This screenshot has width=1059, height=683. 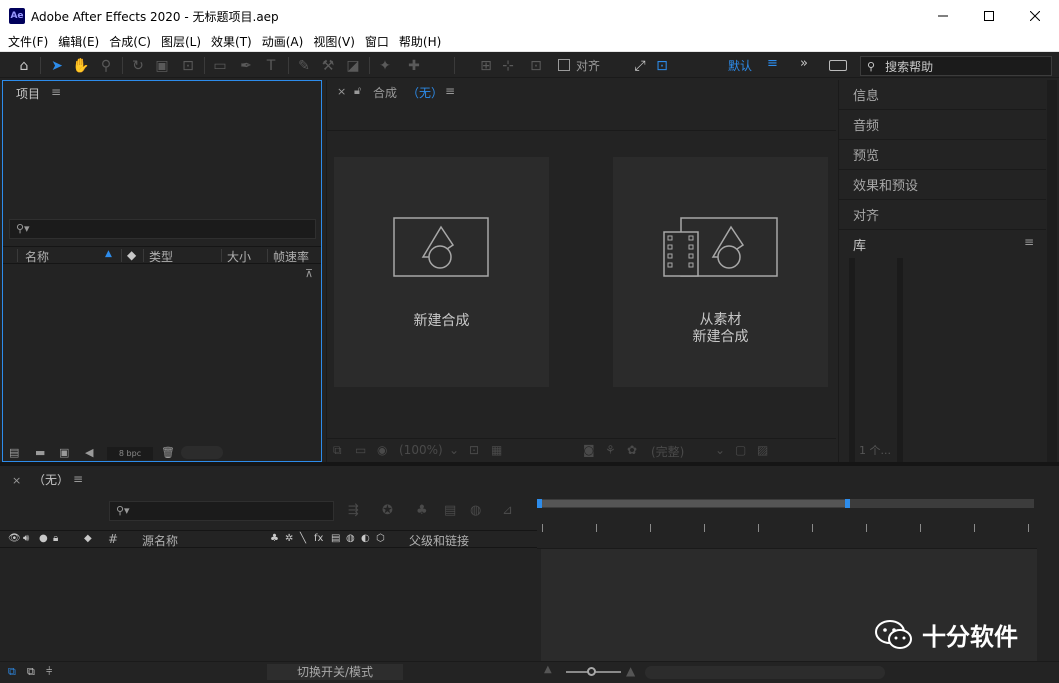 I want to click on column-layer-number: #, so click(x=113, y=539).